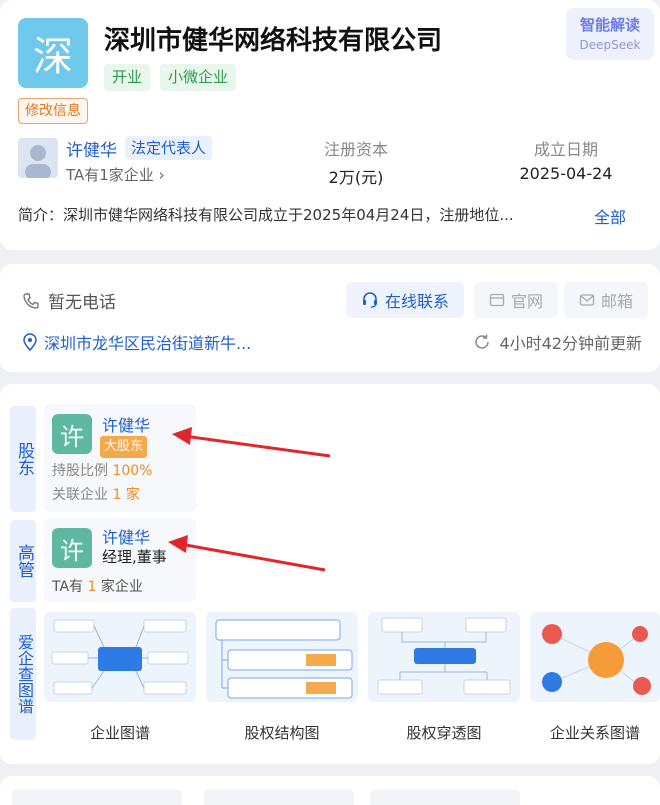  What do you see at coordinates (41, 215) in the screenshot?
I see `intro-label: 简介：` at bounding box center [41, 215].